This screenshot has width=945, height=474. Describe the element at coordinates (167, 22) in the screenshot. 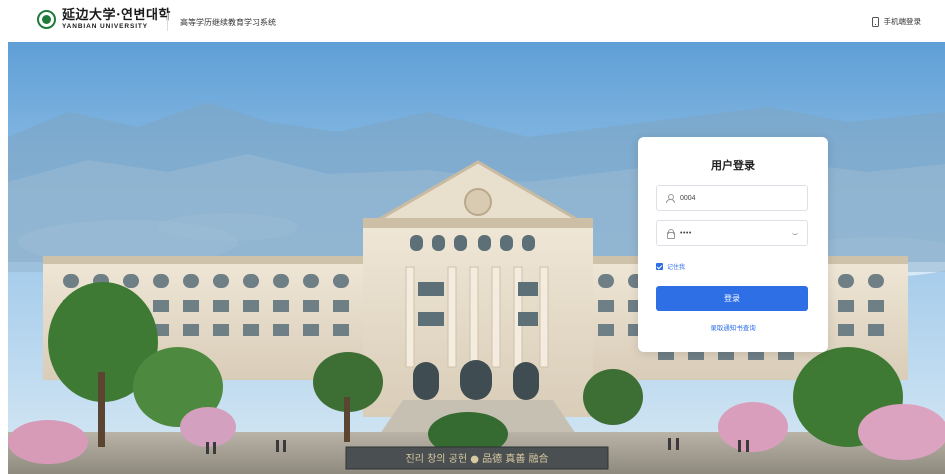

I see `header-divider` at that location.